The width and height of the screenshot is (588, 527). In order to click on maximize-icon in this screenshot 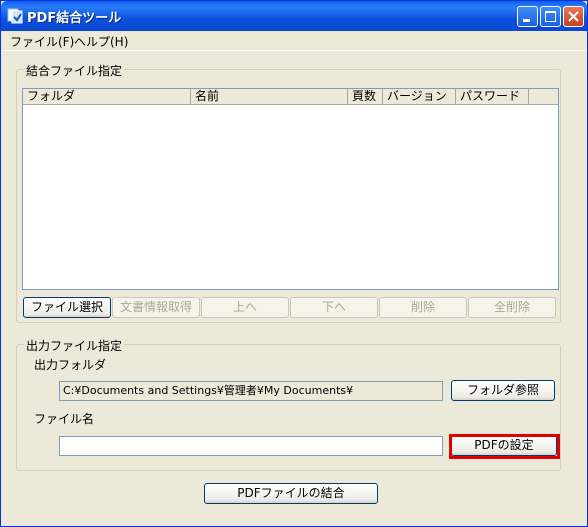, I will do `click(550, 16)`.